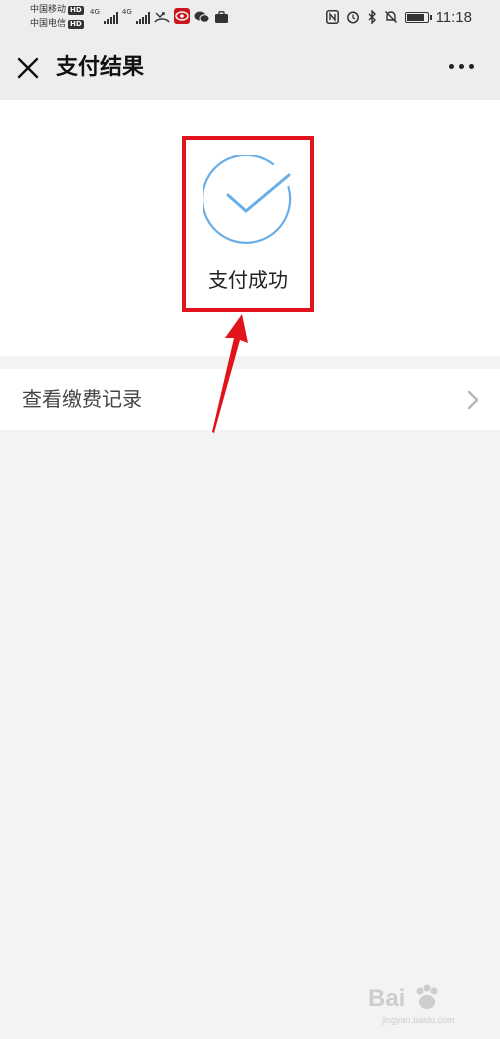 This screenshot has height=1039, width=500. I want to click on wechat-icon, so click(202, 17).